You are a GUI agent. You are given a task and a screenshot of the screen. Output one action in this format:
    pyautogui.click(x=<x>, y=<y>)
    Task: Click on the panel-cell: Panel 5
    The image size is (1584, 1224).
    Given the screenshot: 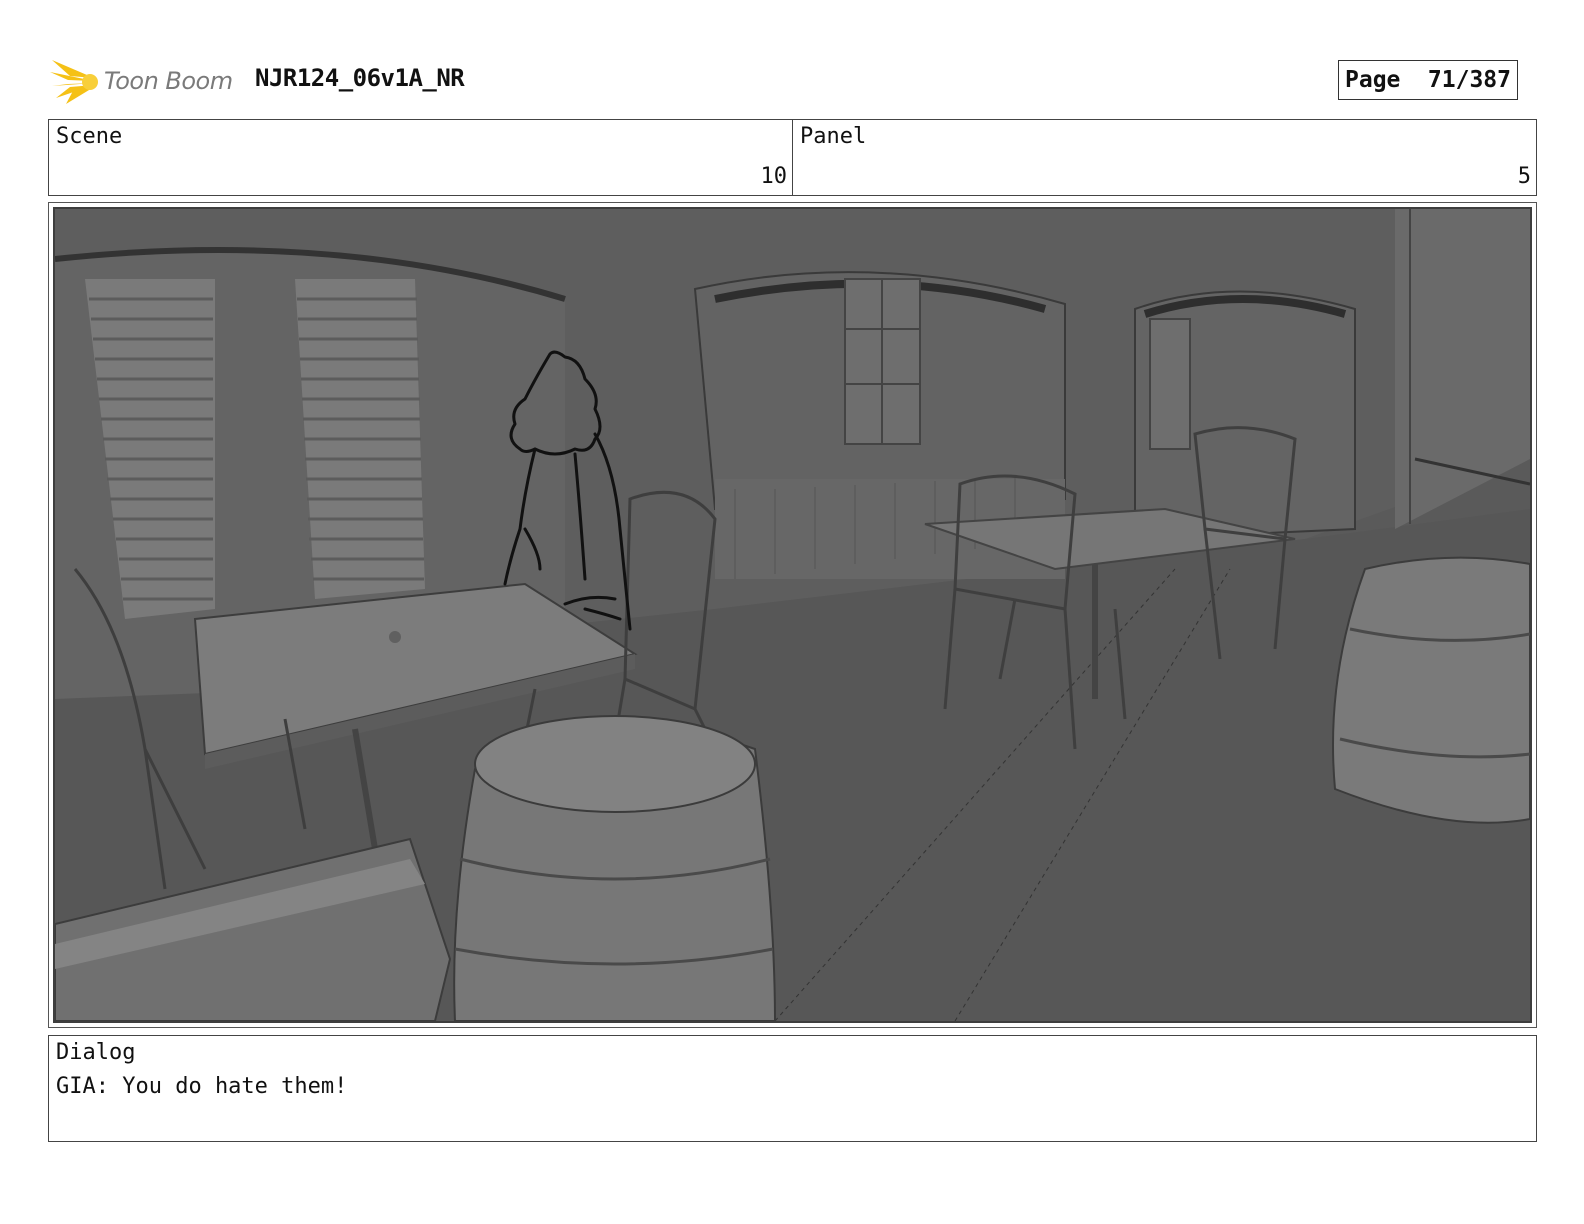 What is the action you would take?
    pyautogui.click(x=1164, y=157)
    